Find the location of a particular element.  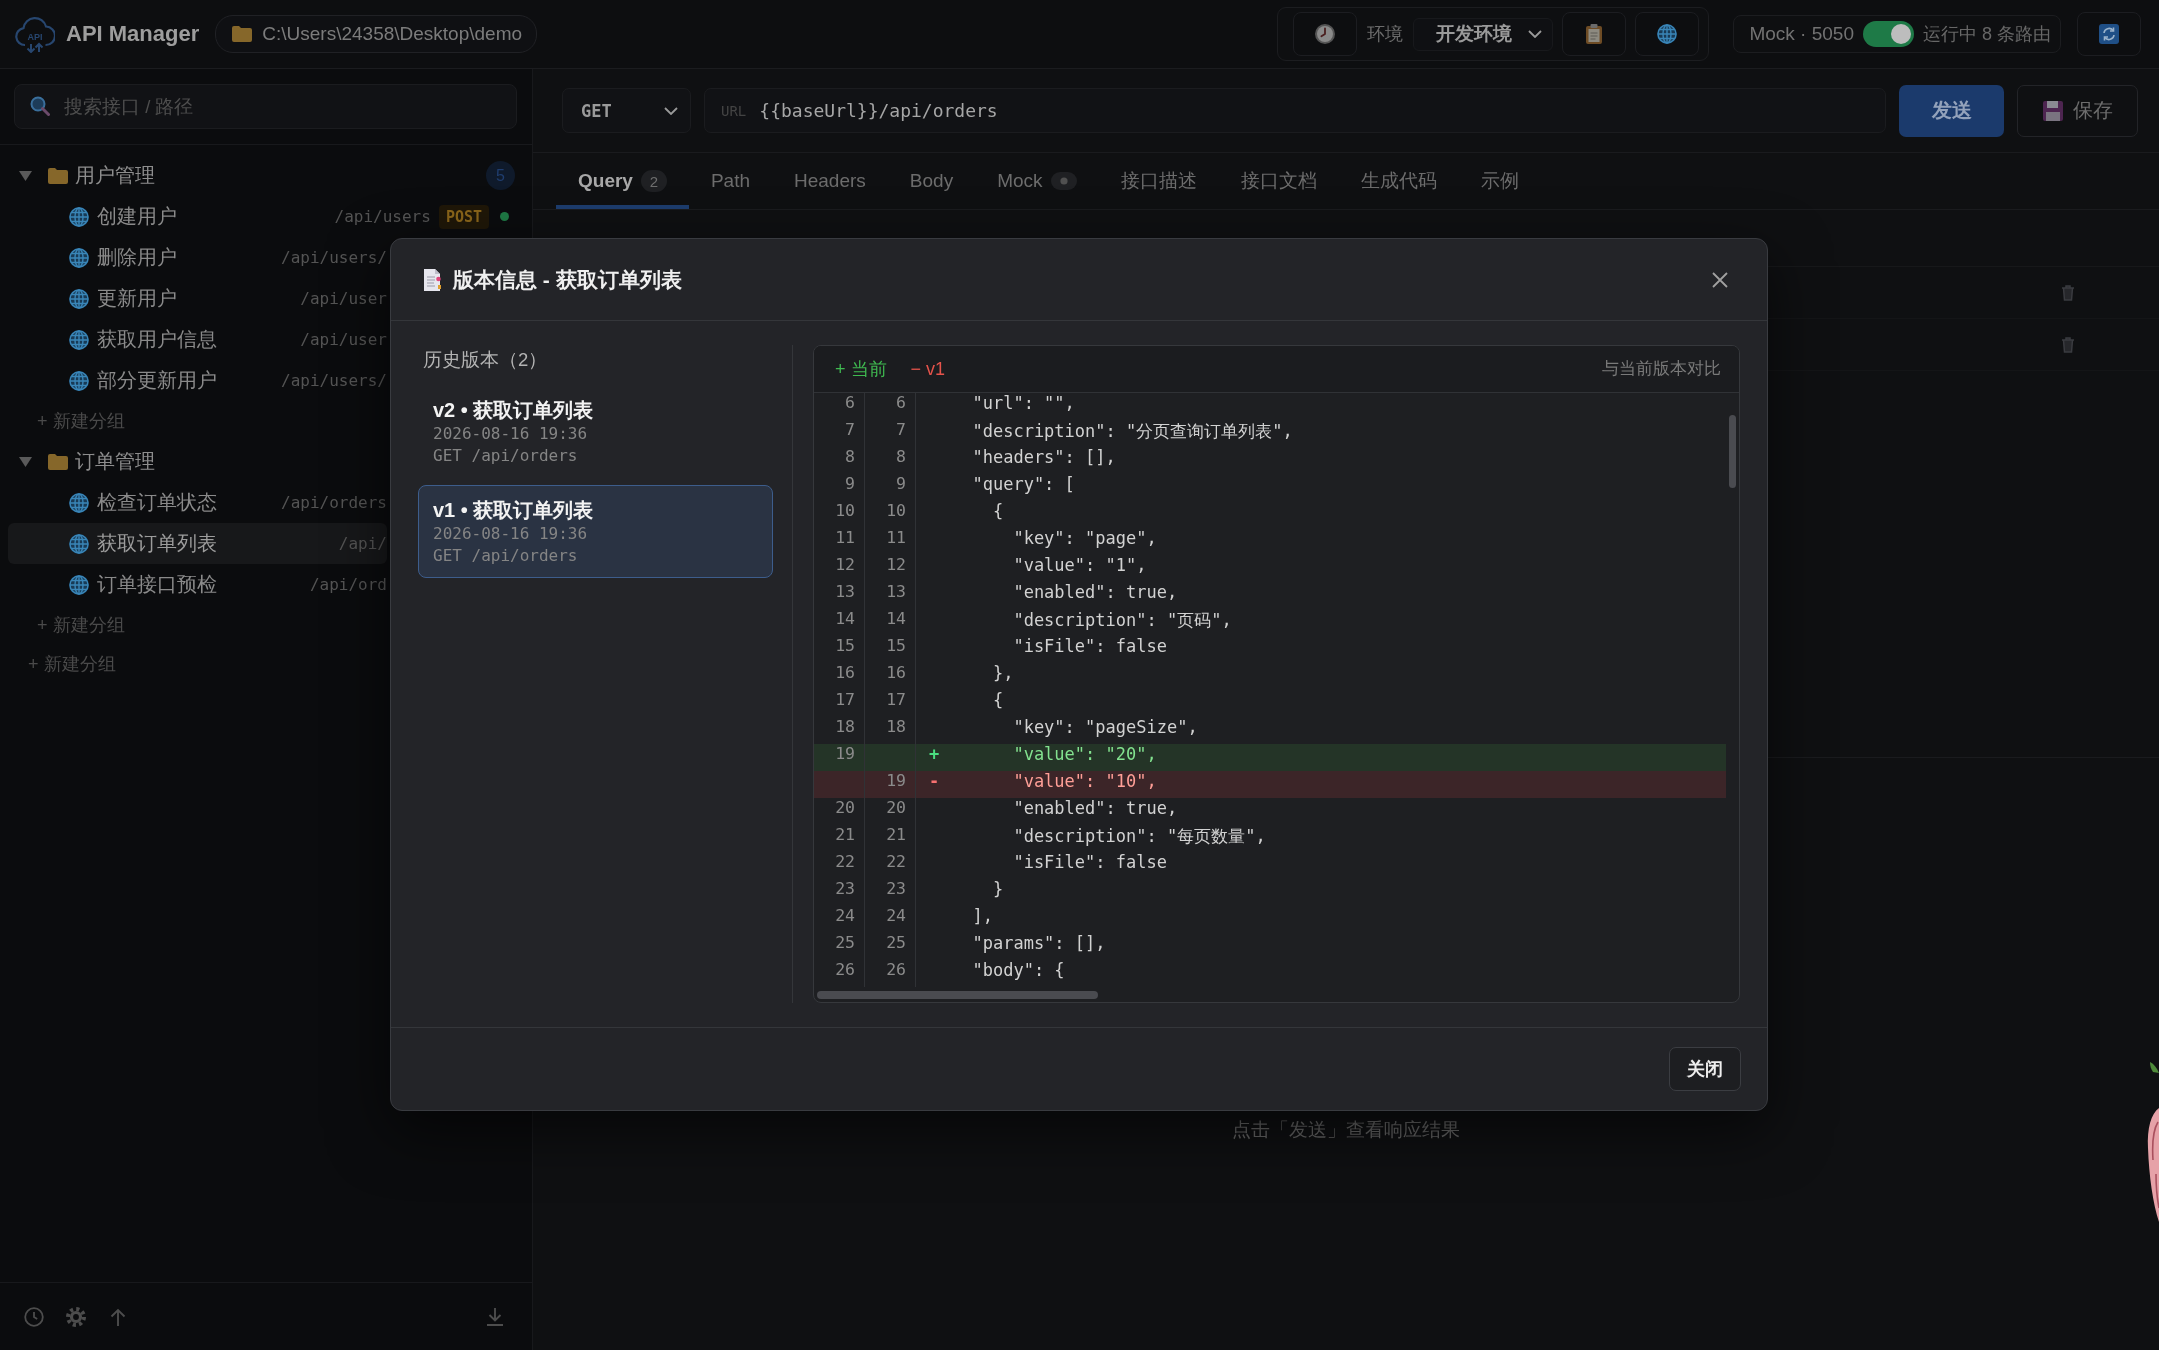

workspace-path: C:\Users\24358\Desktop\demo is located at coordinates (376, 34).